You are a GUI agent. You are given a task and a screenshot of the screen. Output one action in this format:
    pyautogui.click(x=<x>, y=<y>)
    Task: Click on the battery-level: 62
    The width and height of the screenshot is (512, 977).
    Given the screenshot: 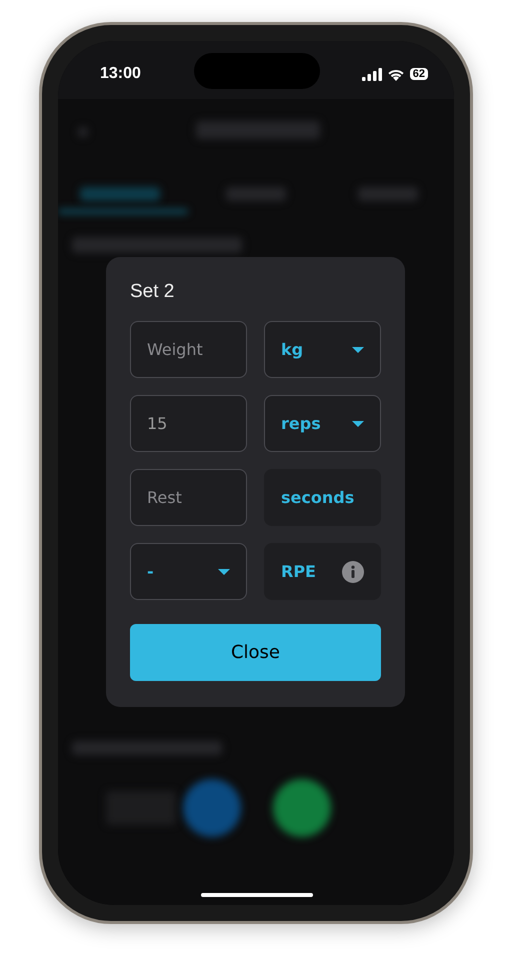 What is the action you would take?
    pyautogui.click(x=419, y=74)
    